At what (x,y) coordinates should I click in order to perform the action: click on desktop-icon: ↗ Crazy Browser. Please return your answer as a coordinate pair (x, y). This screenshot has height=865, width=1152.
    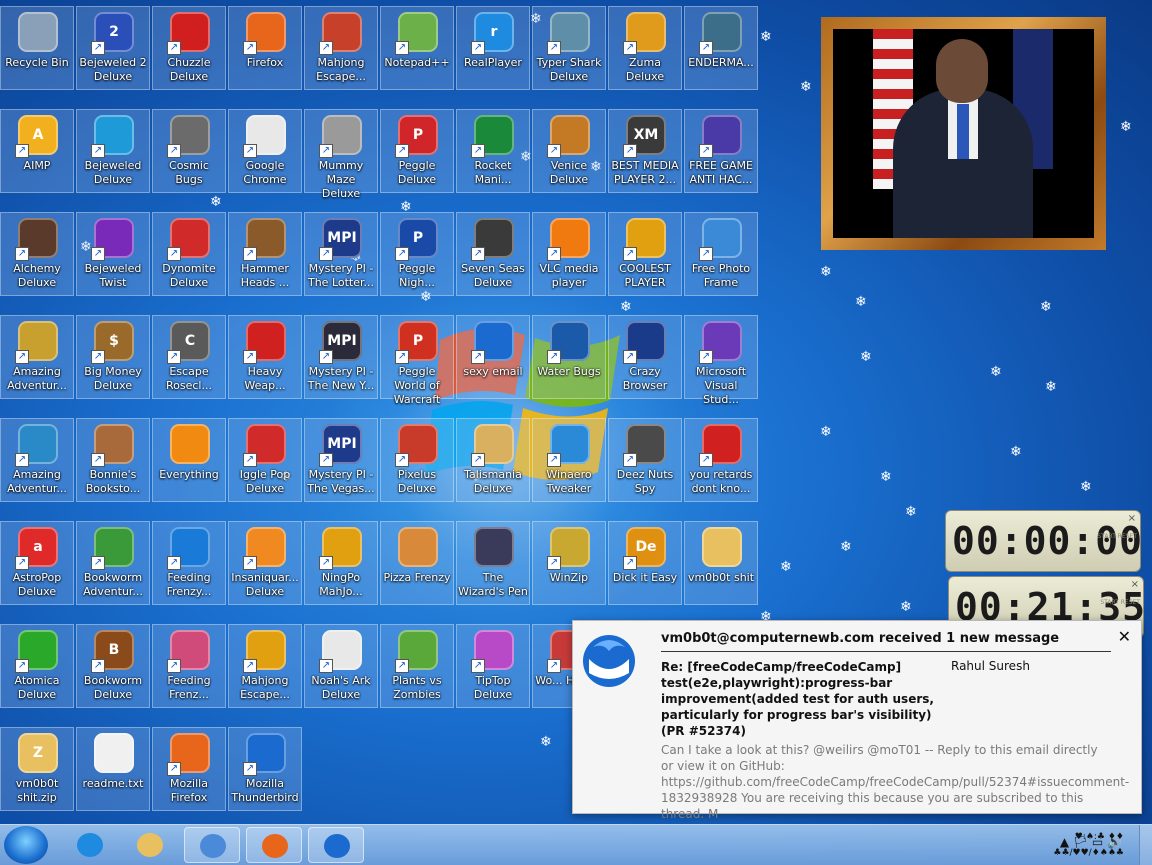
    Looking at the image, I should click on (645, 357).